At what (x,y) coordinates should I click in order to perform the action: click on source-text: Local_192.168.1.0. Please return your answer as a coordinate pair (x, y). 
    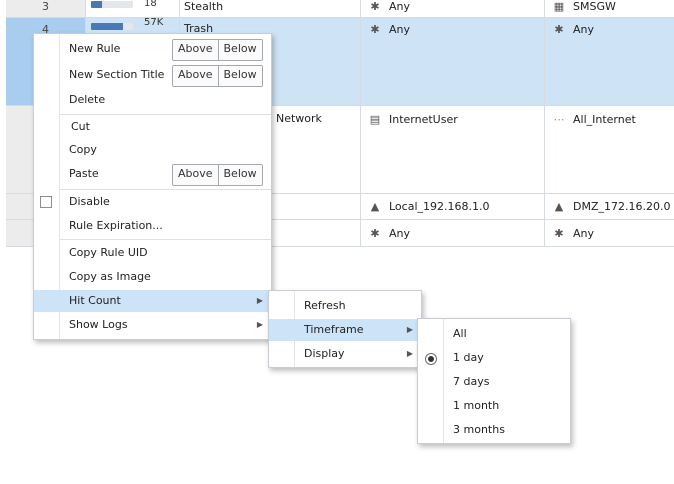
    Looking at the image, I should click on (439, 206).